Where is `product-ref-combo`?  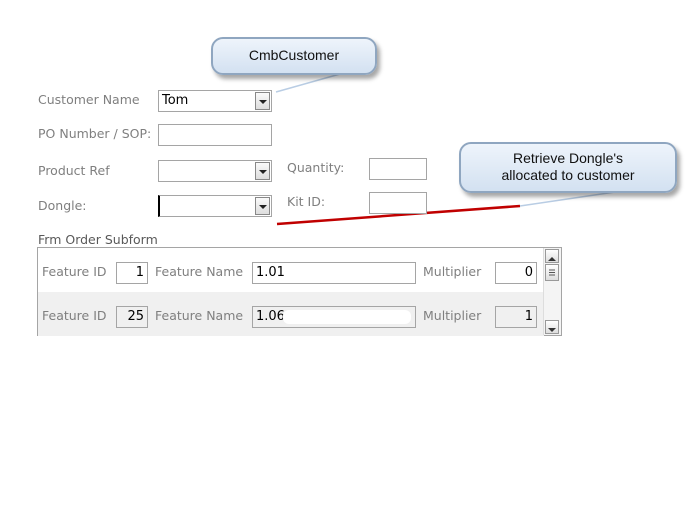
product-ref-combo is located at coordinates (215, 171).